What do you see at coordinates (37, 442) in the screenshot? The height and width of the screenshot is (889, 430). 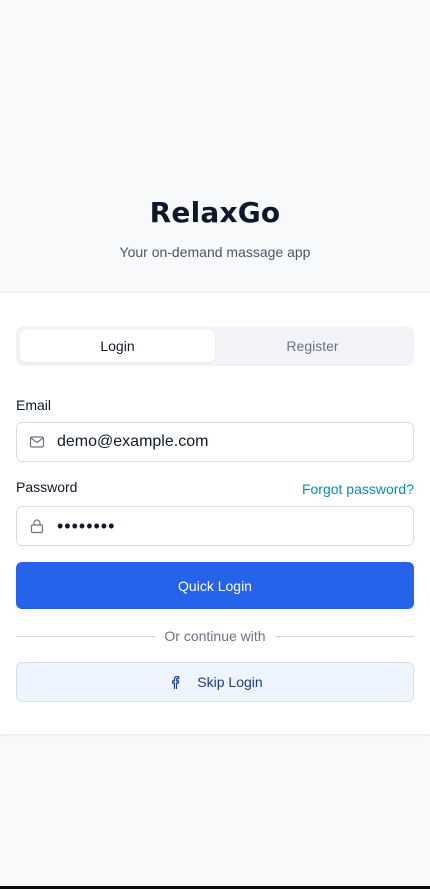 I see `mail-icon` at bounding box center [37, 442].